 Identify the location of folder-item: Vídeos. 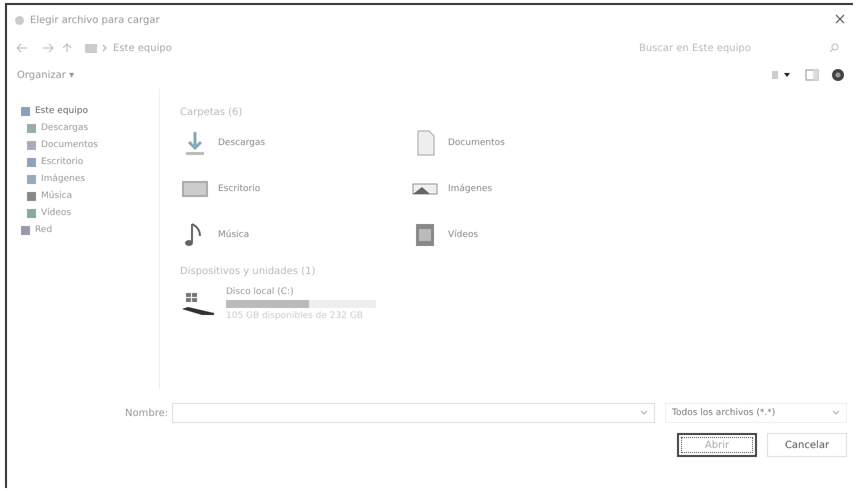
(525, 235).